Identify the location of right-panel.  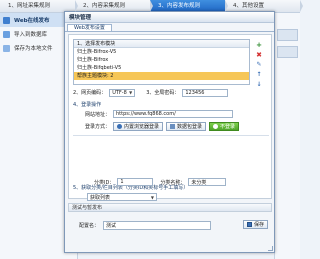
(287, 136).